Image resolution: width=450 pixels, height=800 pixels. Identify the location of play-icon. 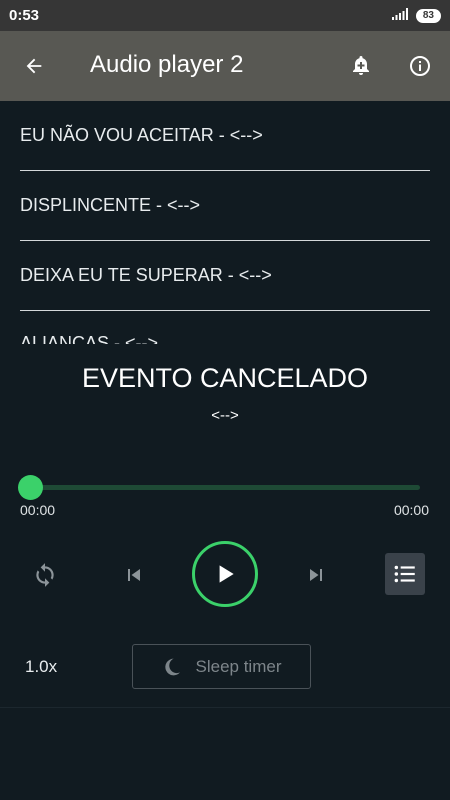
(226, 574).